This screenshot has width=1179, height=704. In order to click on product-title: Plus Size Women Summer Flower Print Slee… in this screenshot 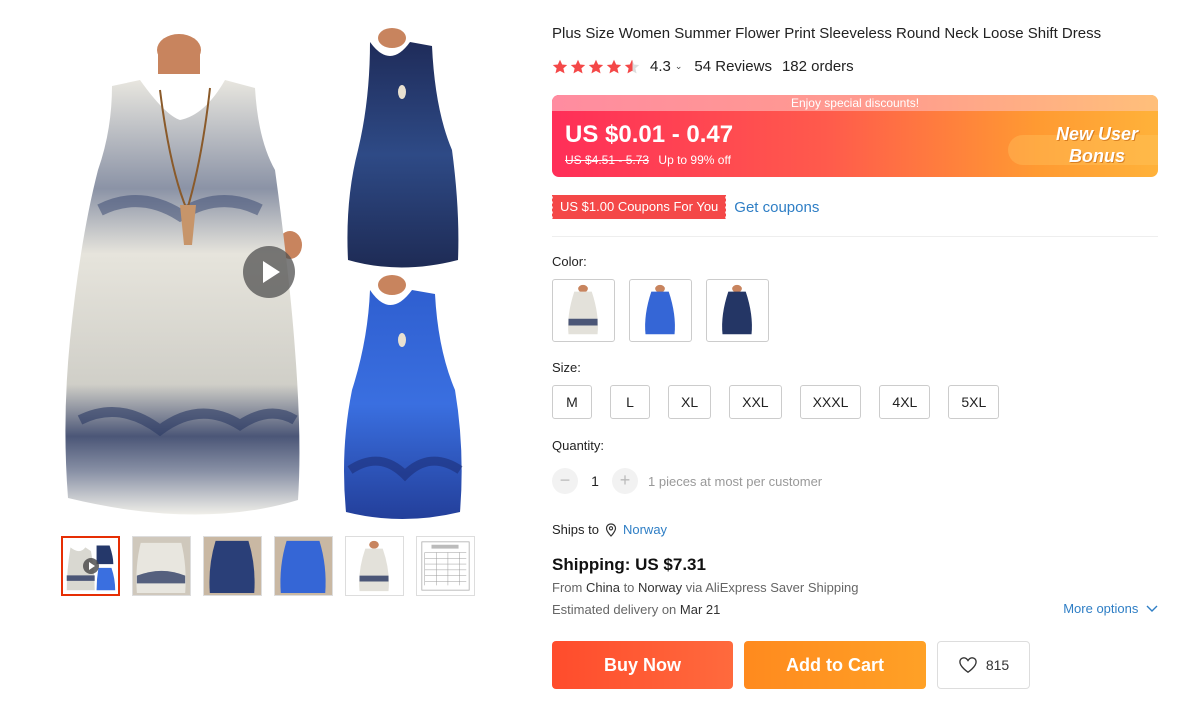, I will do `click(827, 33)`.